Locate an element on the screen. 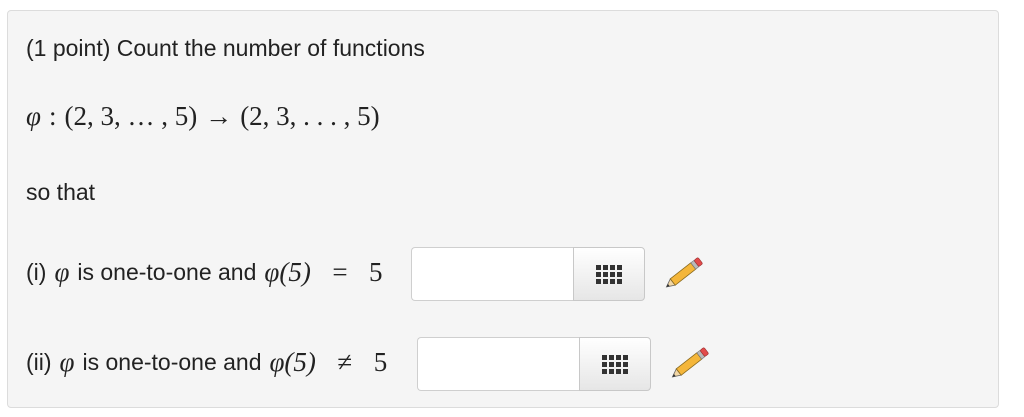 Image resolution: width=1024 pixels, height=417 pixels. part-ii-answer-input is located at coordinates (498, 364).